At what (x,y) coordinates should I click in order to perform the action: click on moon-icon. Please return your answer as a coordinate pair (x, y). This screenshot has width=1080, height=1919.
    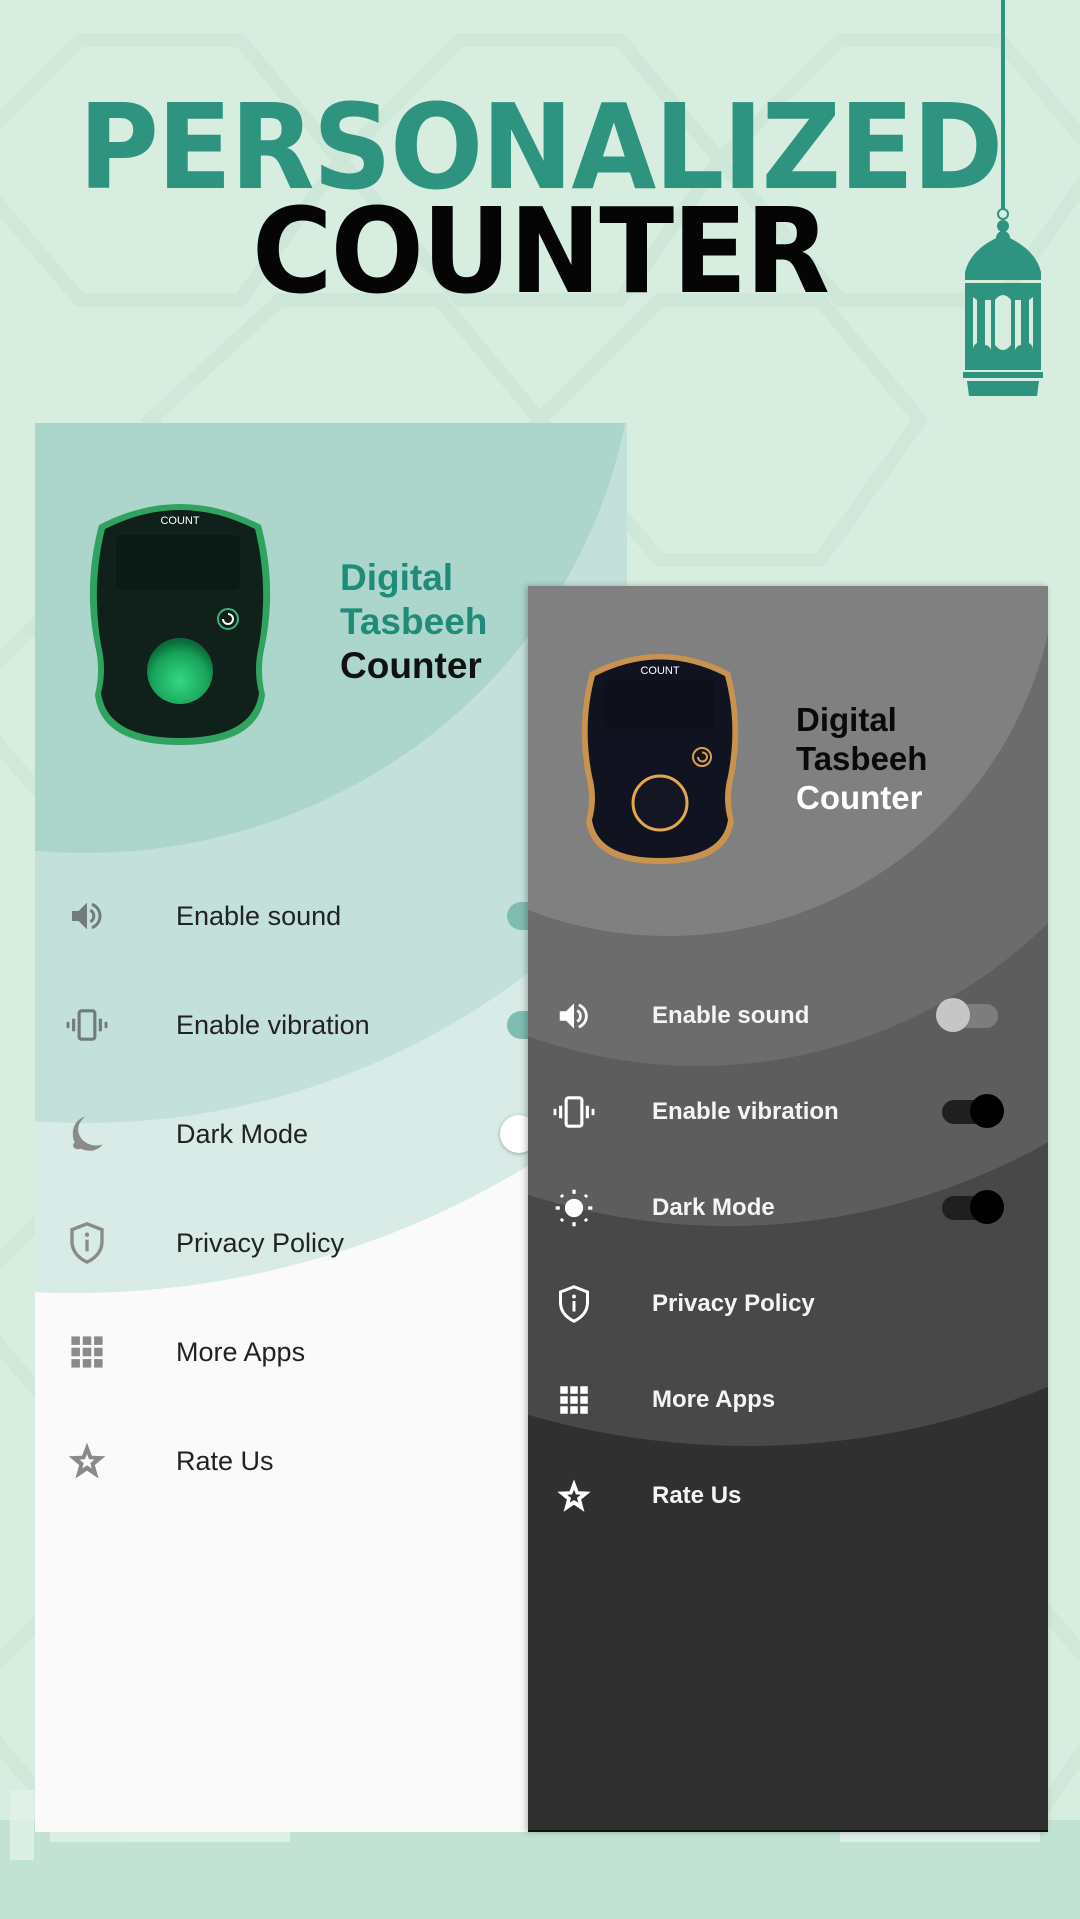
    Looking at the image, I should click on (87, 1134).